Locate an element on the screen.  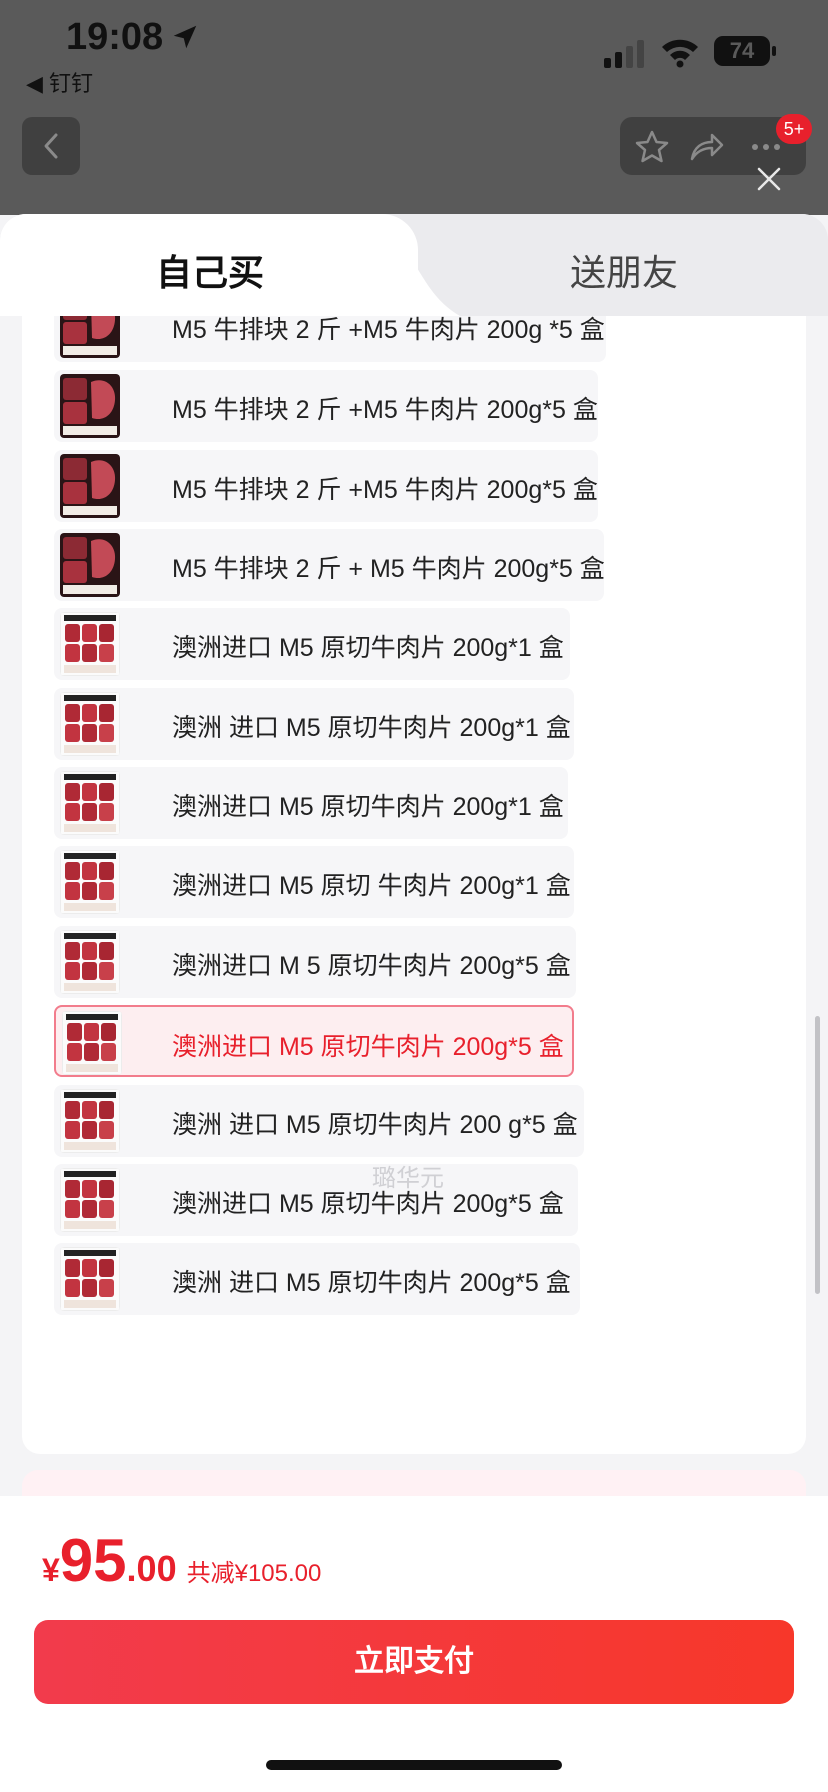
sku-option: 澳洲 进口 M5 原切牛肉片 200 g*5 盒 is located at coordinates (319, 1121).